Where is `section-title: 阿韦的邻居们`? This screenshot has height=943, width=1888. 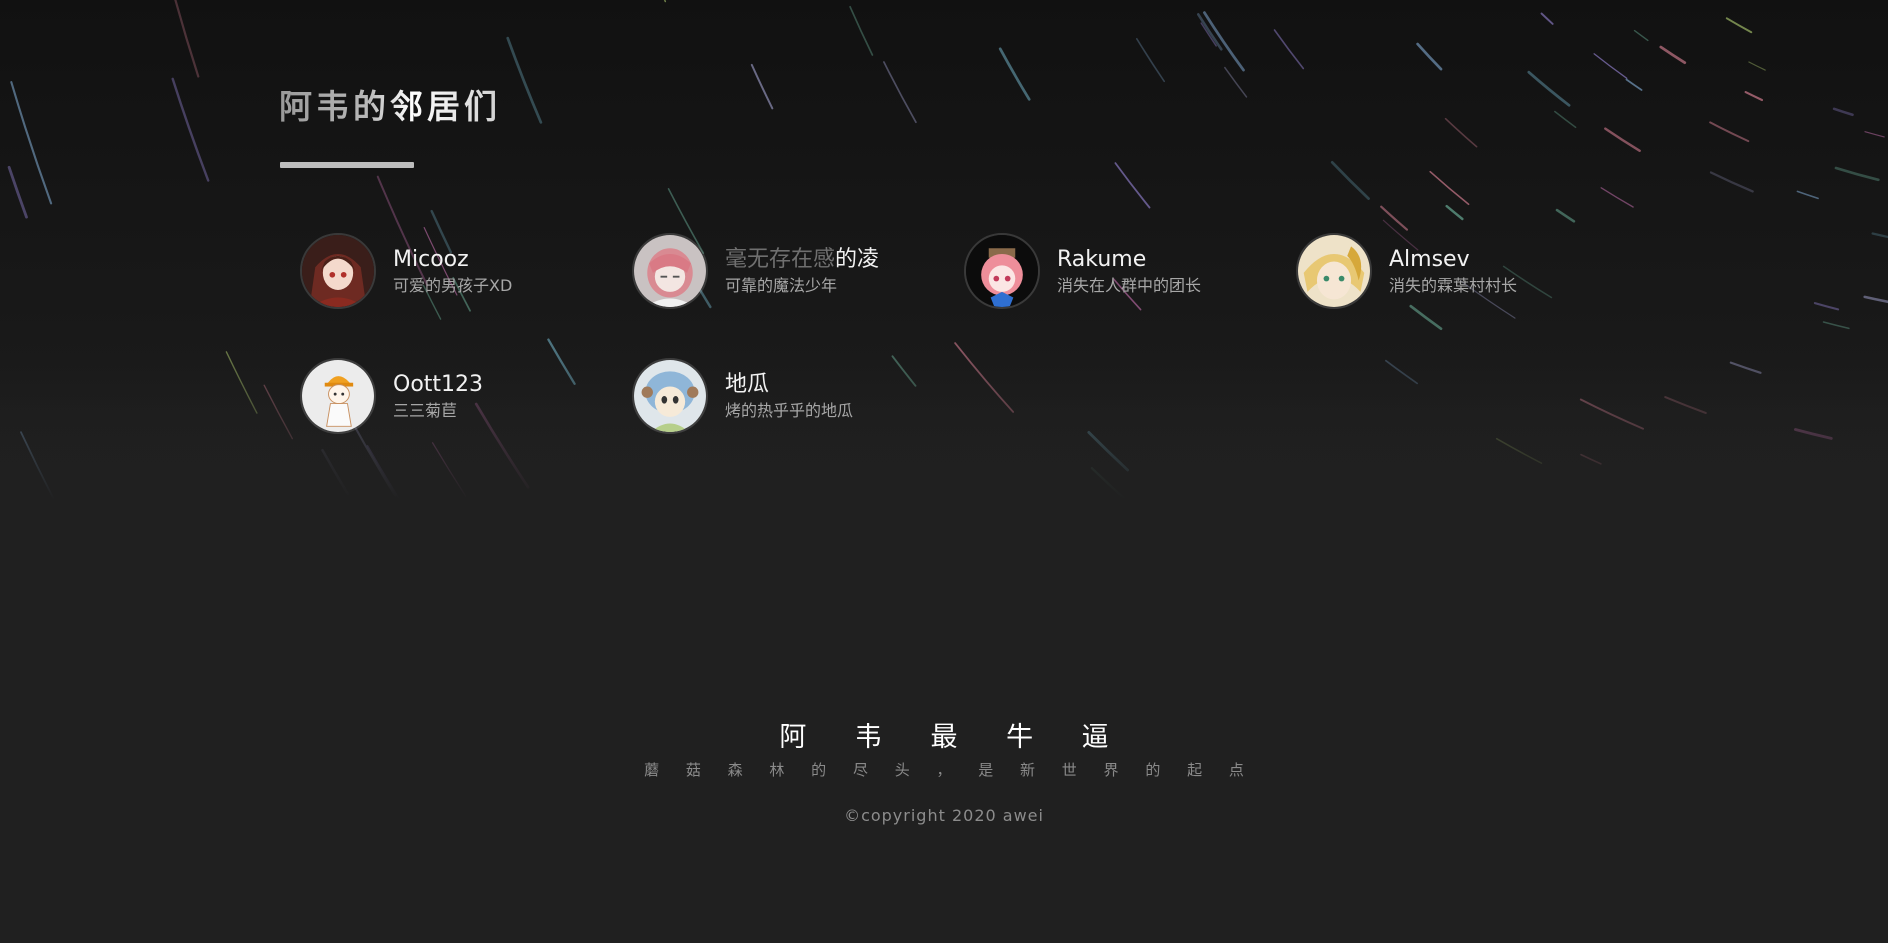
section-title: 阿韦的邻居们 is located at coordinates (390, 104).